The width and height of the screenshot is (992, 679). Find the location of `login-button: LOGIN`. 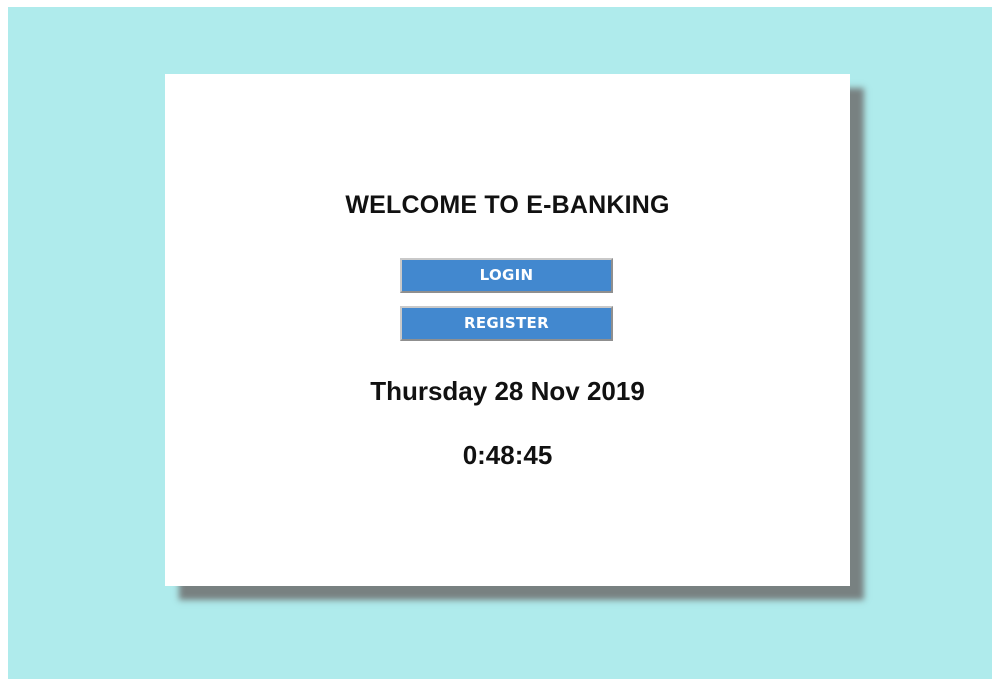

login-button: LOGIN is located at coordinates (506, 275).